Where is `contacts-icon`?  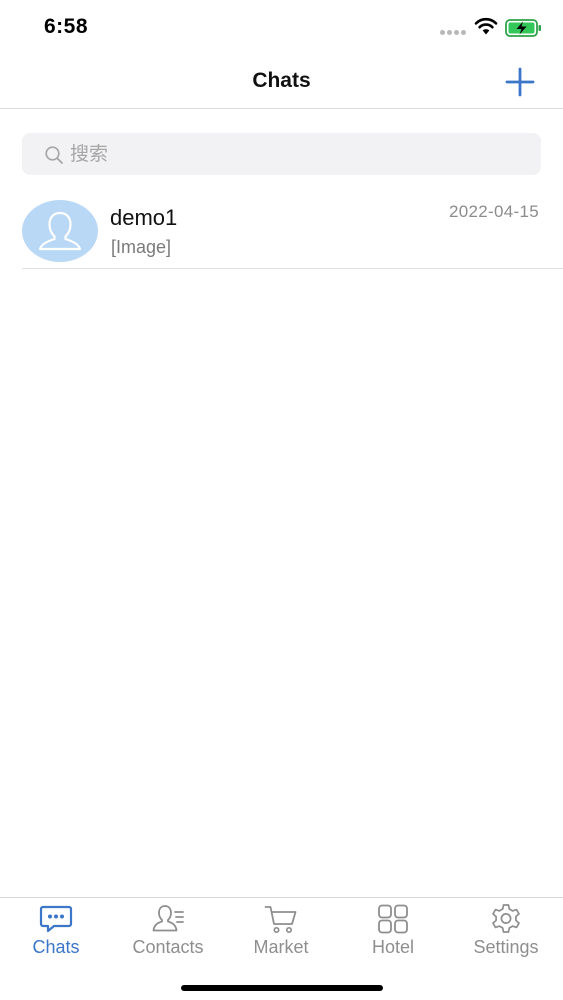 contacts-icon is located at coordinates (168, 918).